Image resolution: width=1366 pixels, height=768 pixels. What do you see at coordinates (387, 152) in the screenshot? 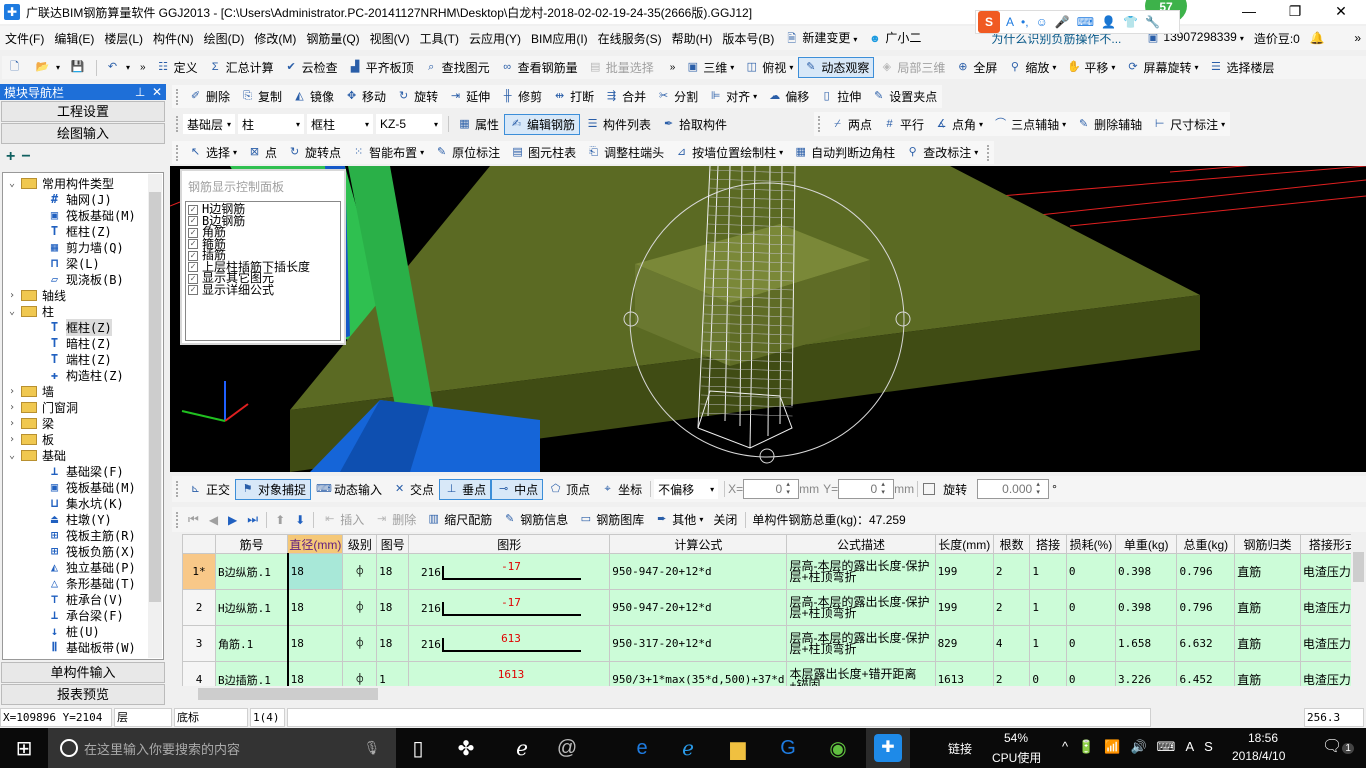
I see `smart-layout-button: ⁙ 智能布置 ▾` at bounding box center [387, 152].